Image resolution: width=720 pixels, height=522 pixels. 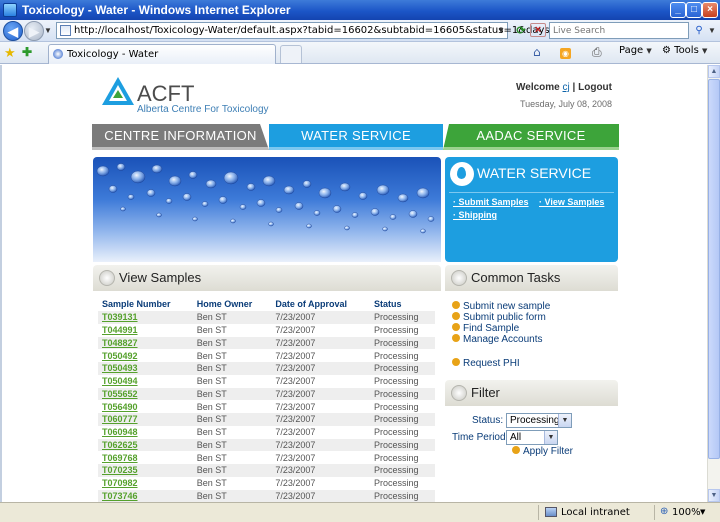 I want to click on tab-aadac-service: AADAC SERVICE, so click(x=531, y=137).